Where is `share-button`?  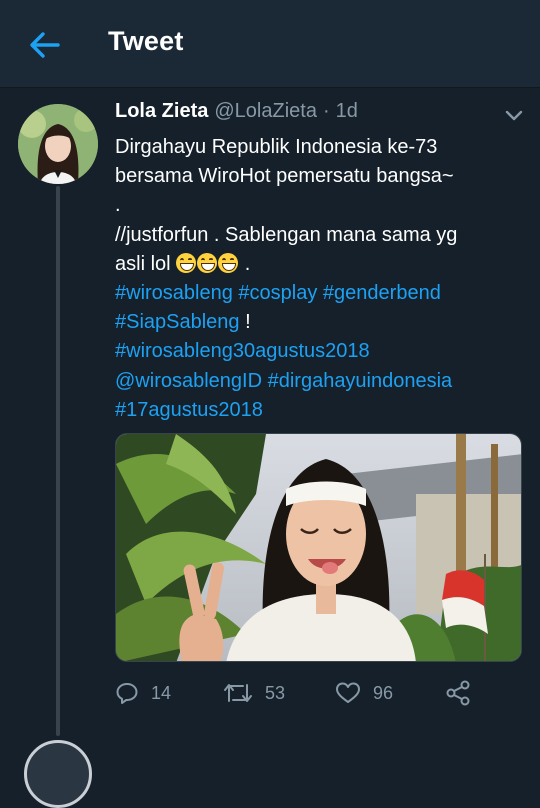
share-button is located at coordinates (458, 693).